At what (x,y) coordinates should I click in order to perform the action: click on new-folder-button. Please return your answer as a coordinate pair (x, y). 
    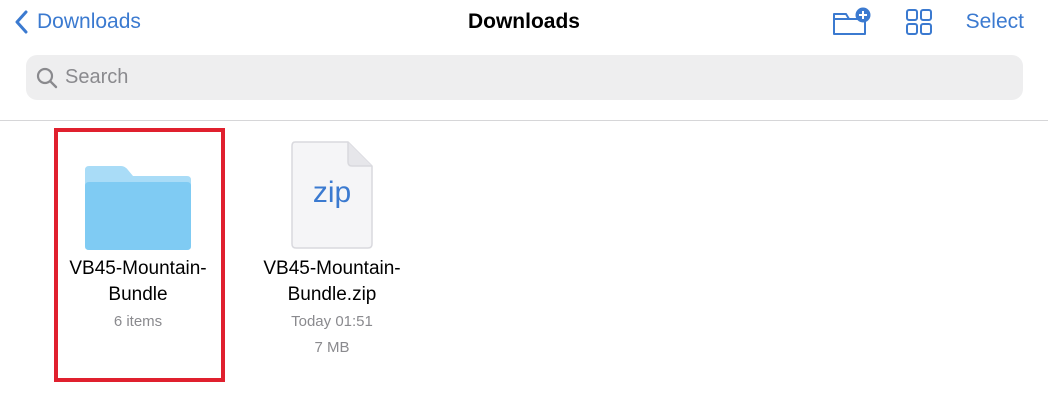
    Looking at the image, I should click on (852, 22).